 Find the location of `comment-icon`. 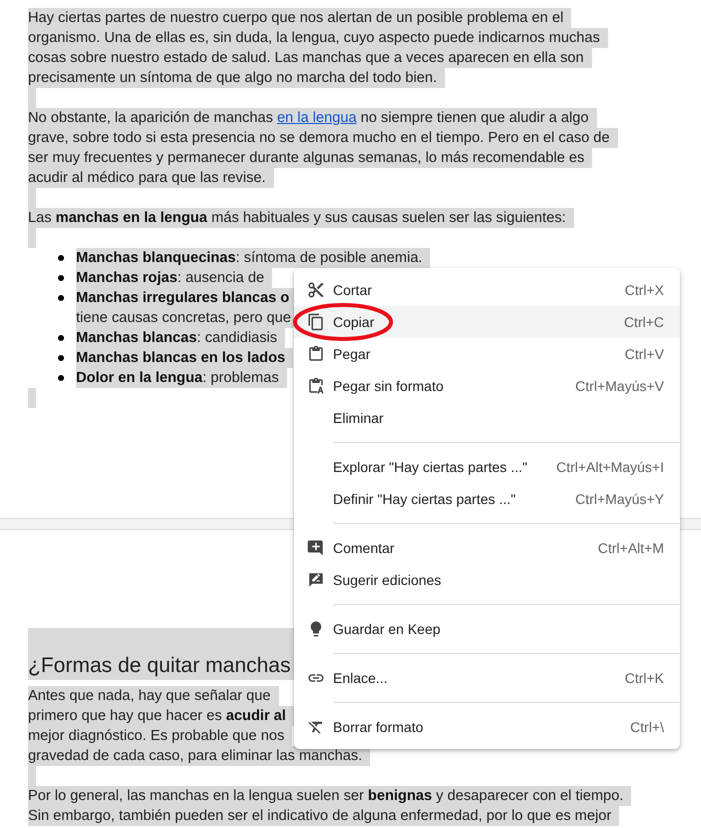

comment-icon is located at coordinates (316, 548).